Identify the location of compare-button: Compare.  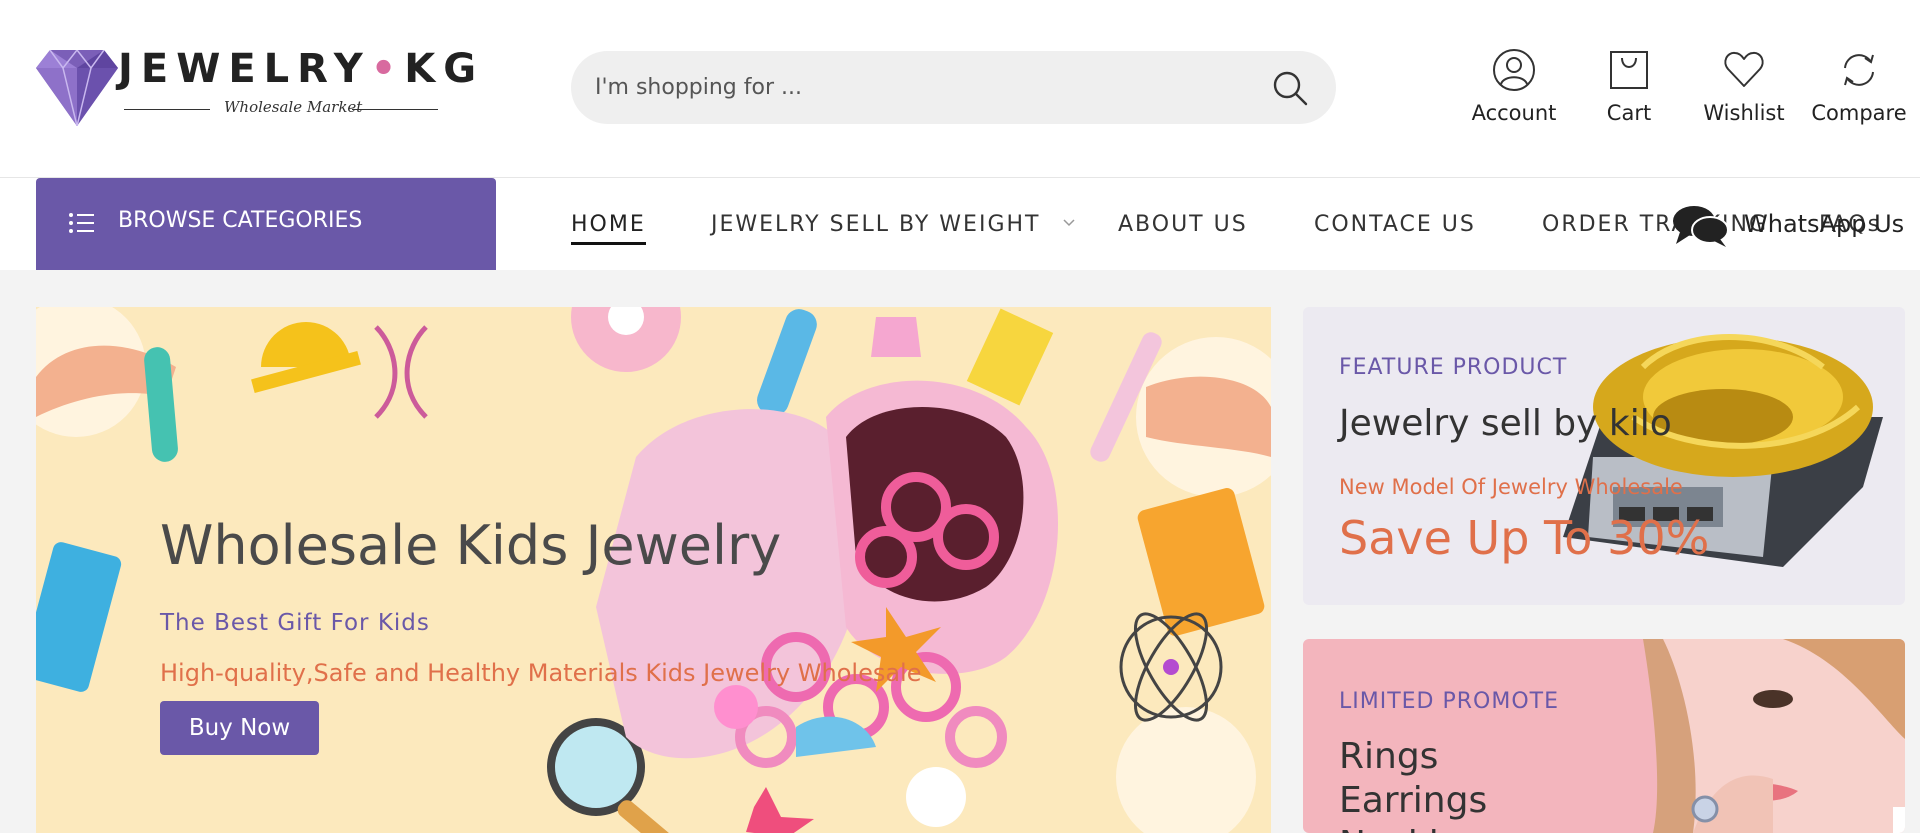
(1859, 89).